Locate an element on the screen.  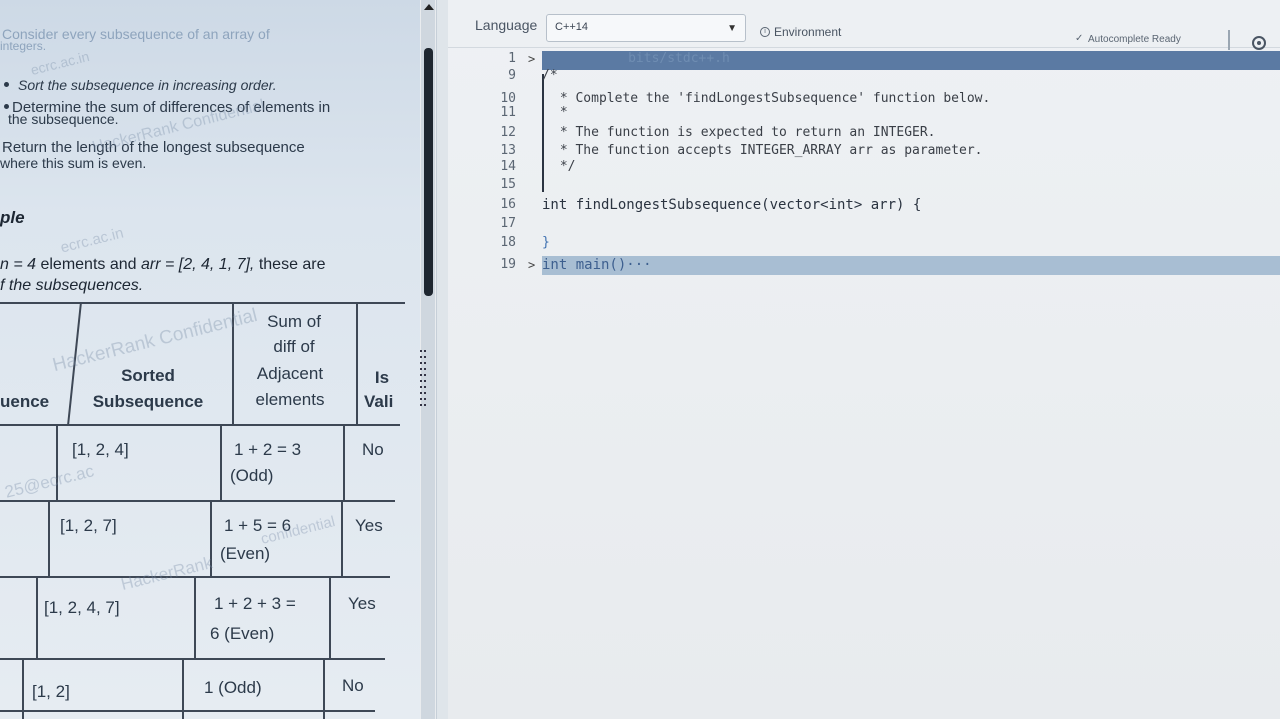
row3-sum-line2: 6 (Even) is located at coordinates (242, 633).